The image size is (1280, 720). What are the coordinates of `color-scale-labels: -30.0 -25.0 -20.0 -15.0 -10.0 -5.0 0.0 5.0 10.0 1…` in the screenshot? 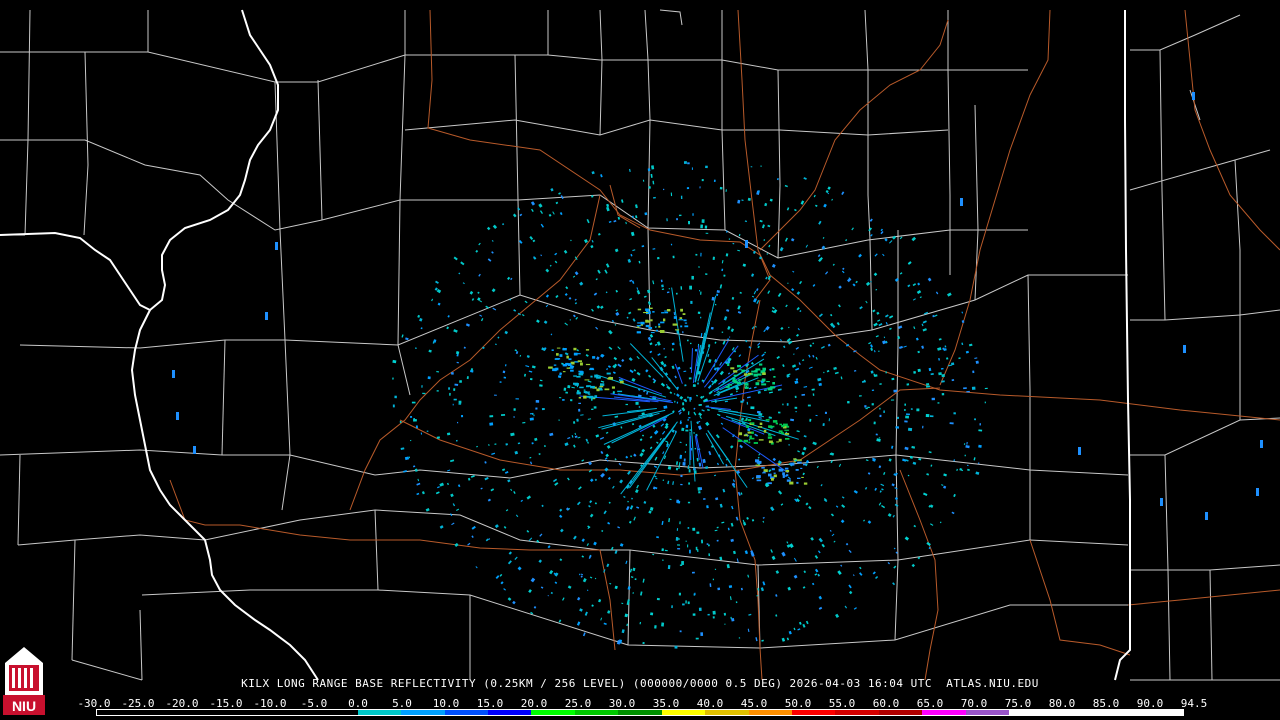 It's located at (642, 703).